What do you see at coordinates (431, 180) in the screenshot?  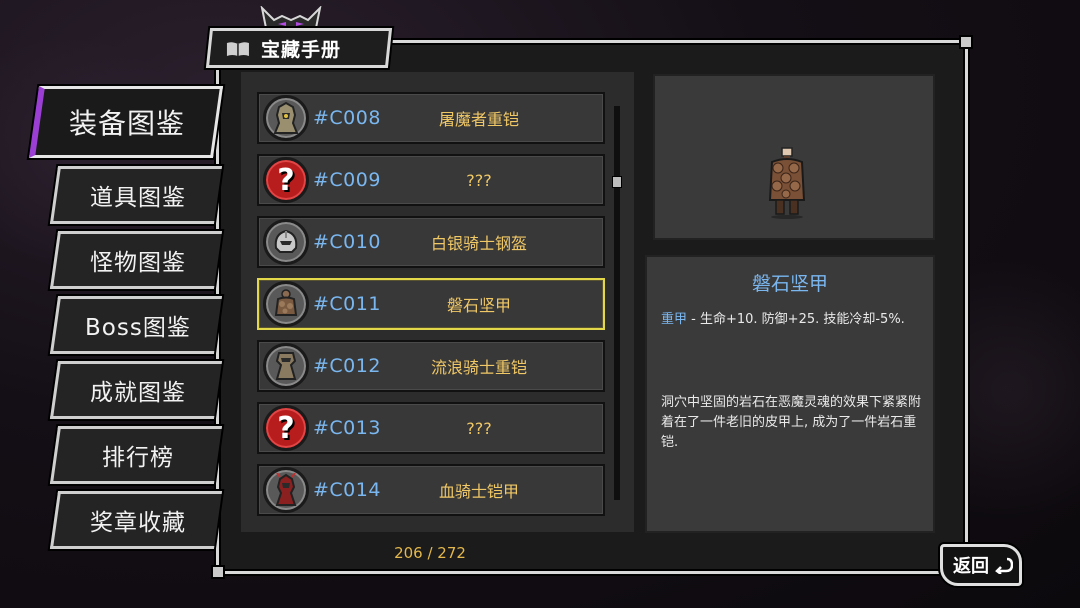 I see `list-item: ? #C009 ???` at bounding box center [431, 180].